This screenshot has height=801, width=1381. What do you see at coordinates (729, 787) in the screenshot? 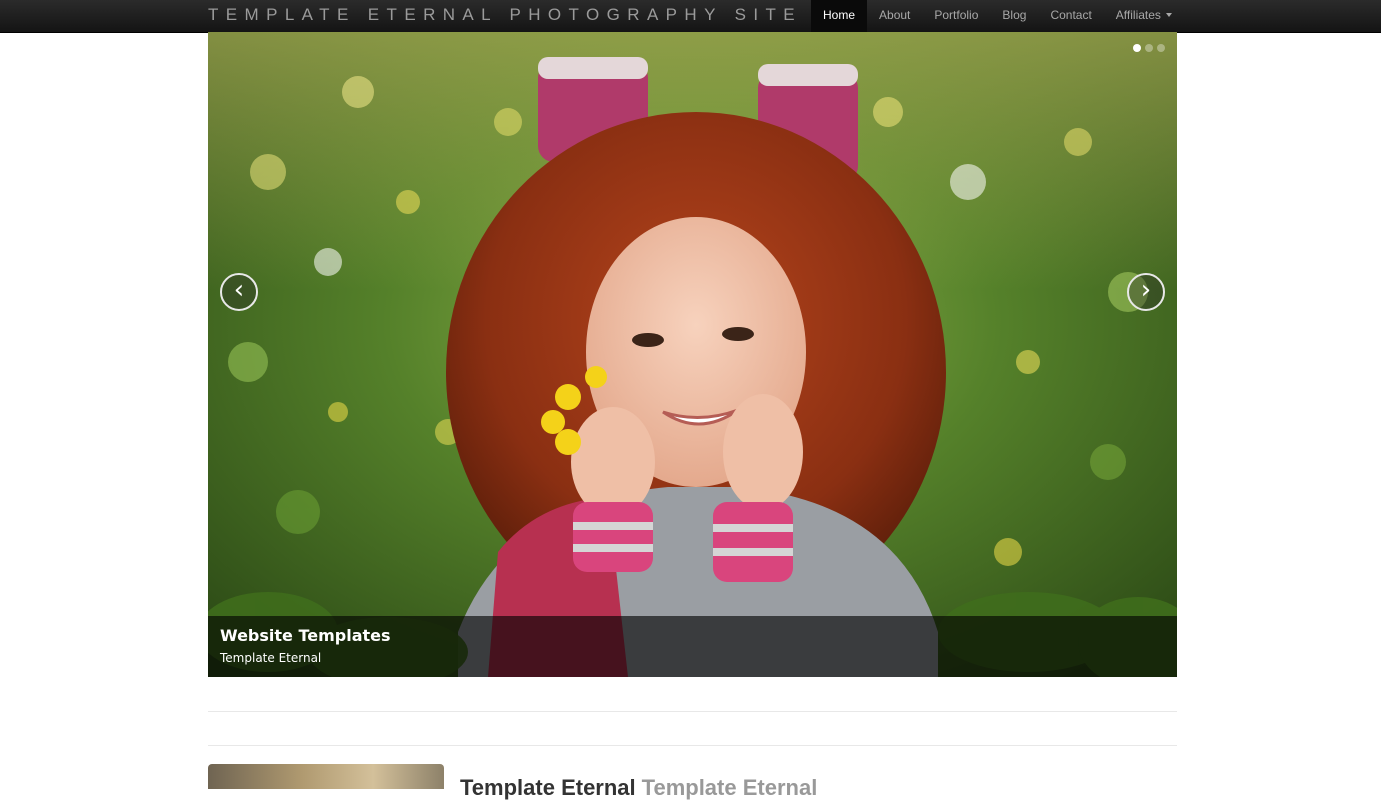
I see `featurette-heading-muted: Template Eternal` at bounding box center [729, 787].